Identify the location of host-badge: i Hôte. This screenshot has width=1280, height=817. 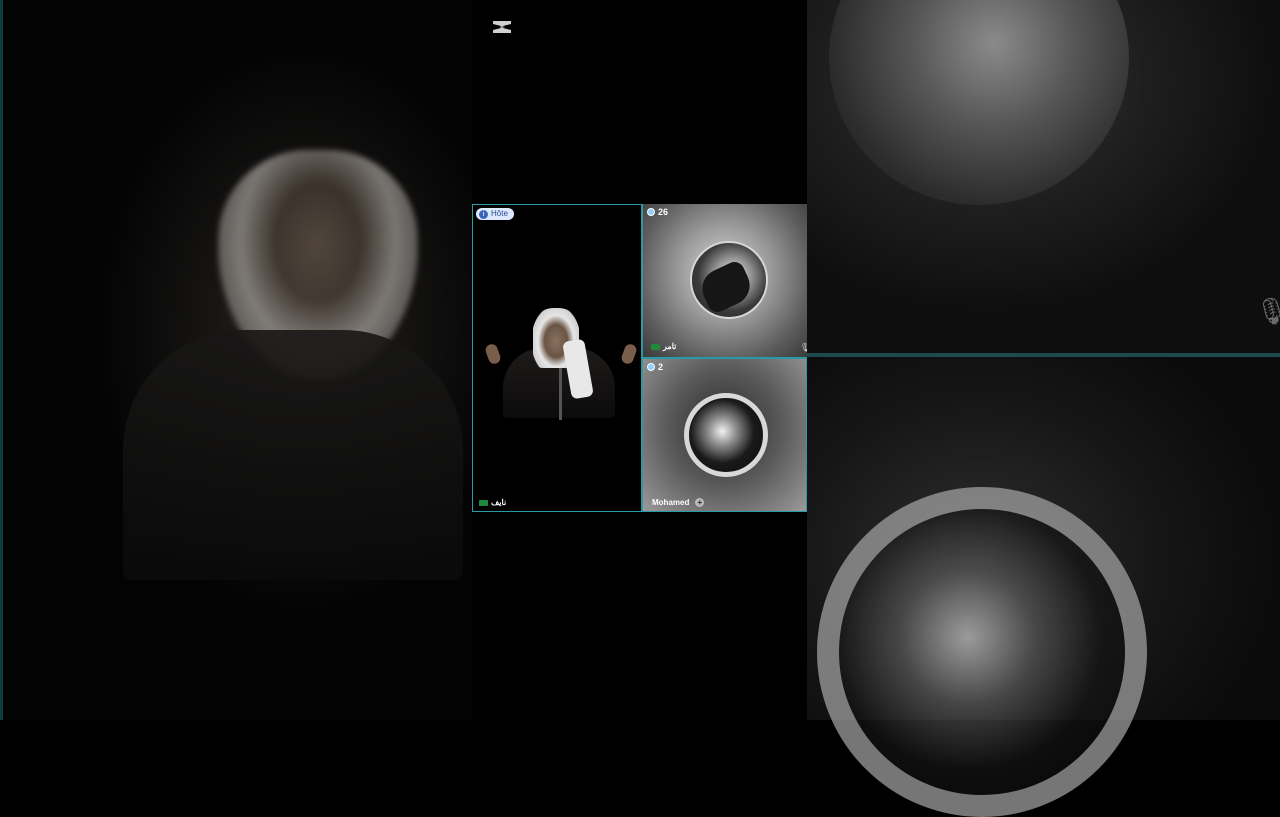
(495, 214).